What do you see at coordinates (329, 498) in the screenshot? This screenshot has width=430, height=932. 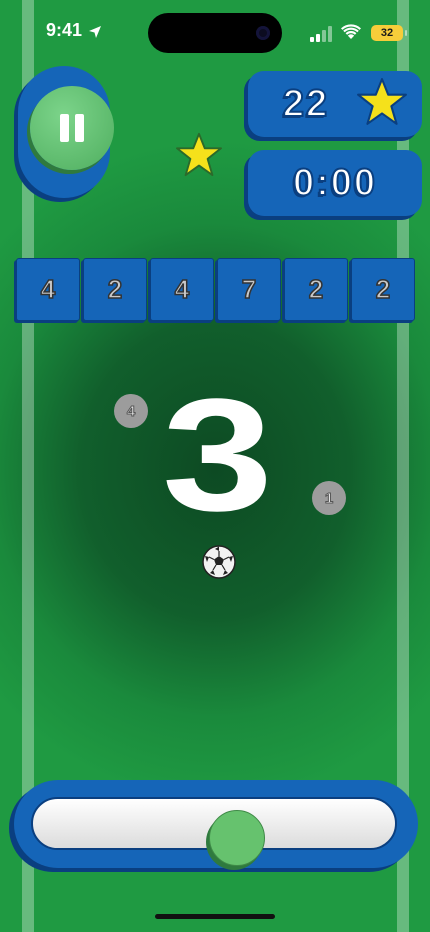 I see `number-bubble: 1` at bounding box center [329, 498].